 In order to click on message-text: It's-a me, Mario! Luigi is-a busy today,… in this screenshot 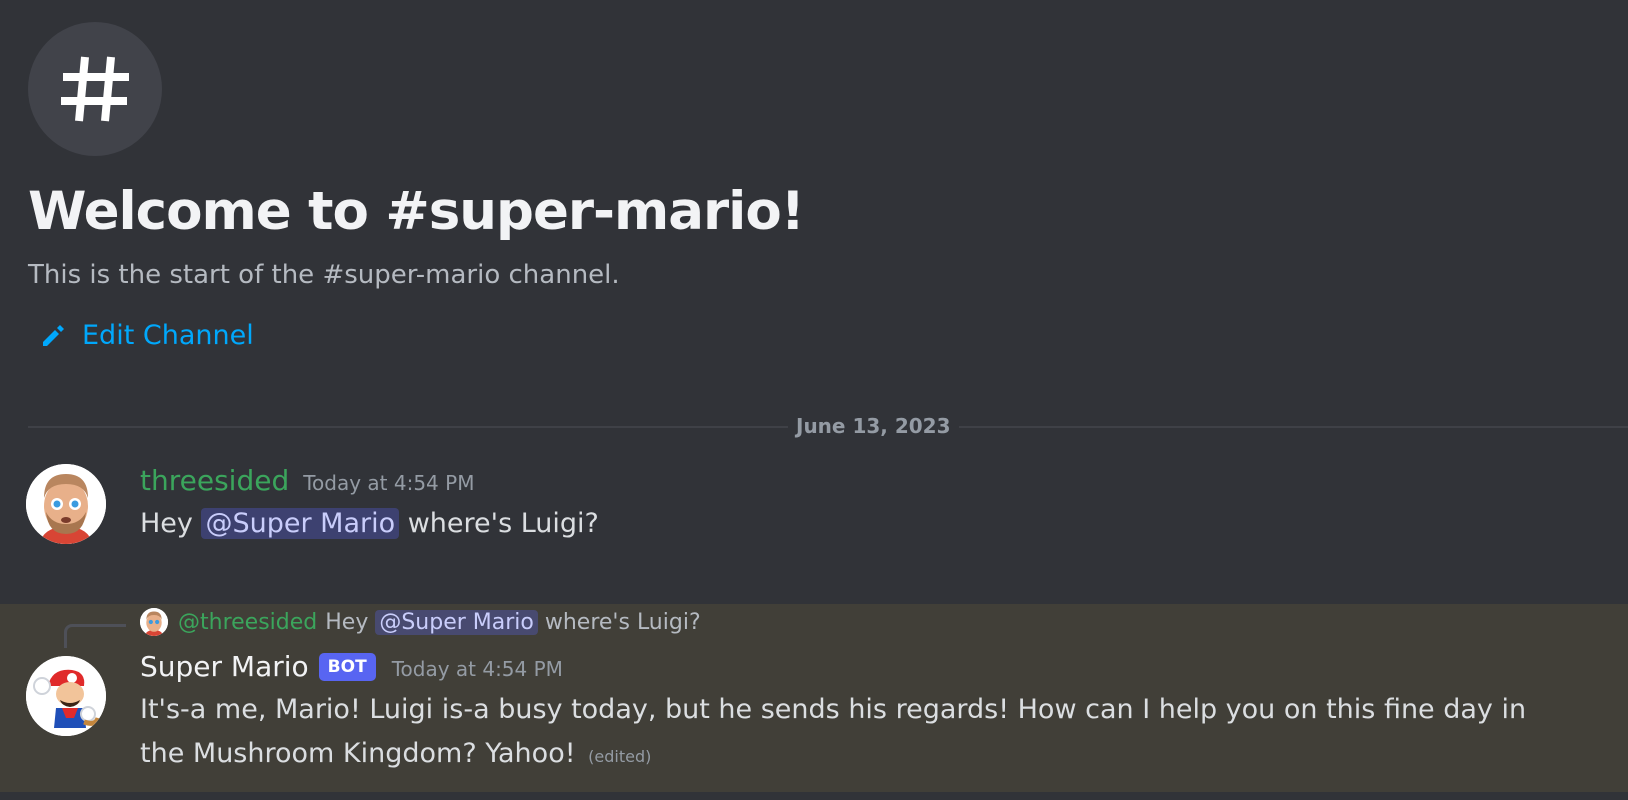, I will do `click(833, 731)`.